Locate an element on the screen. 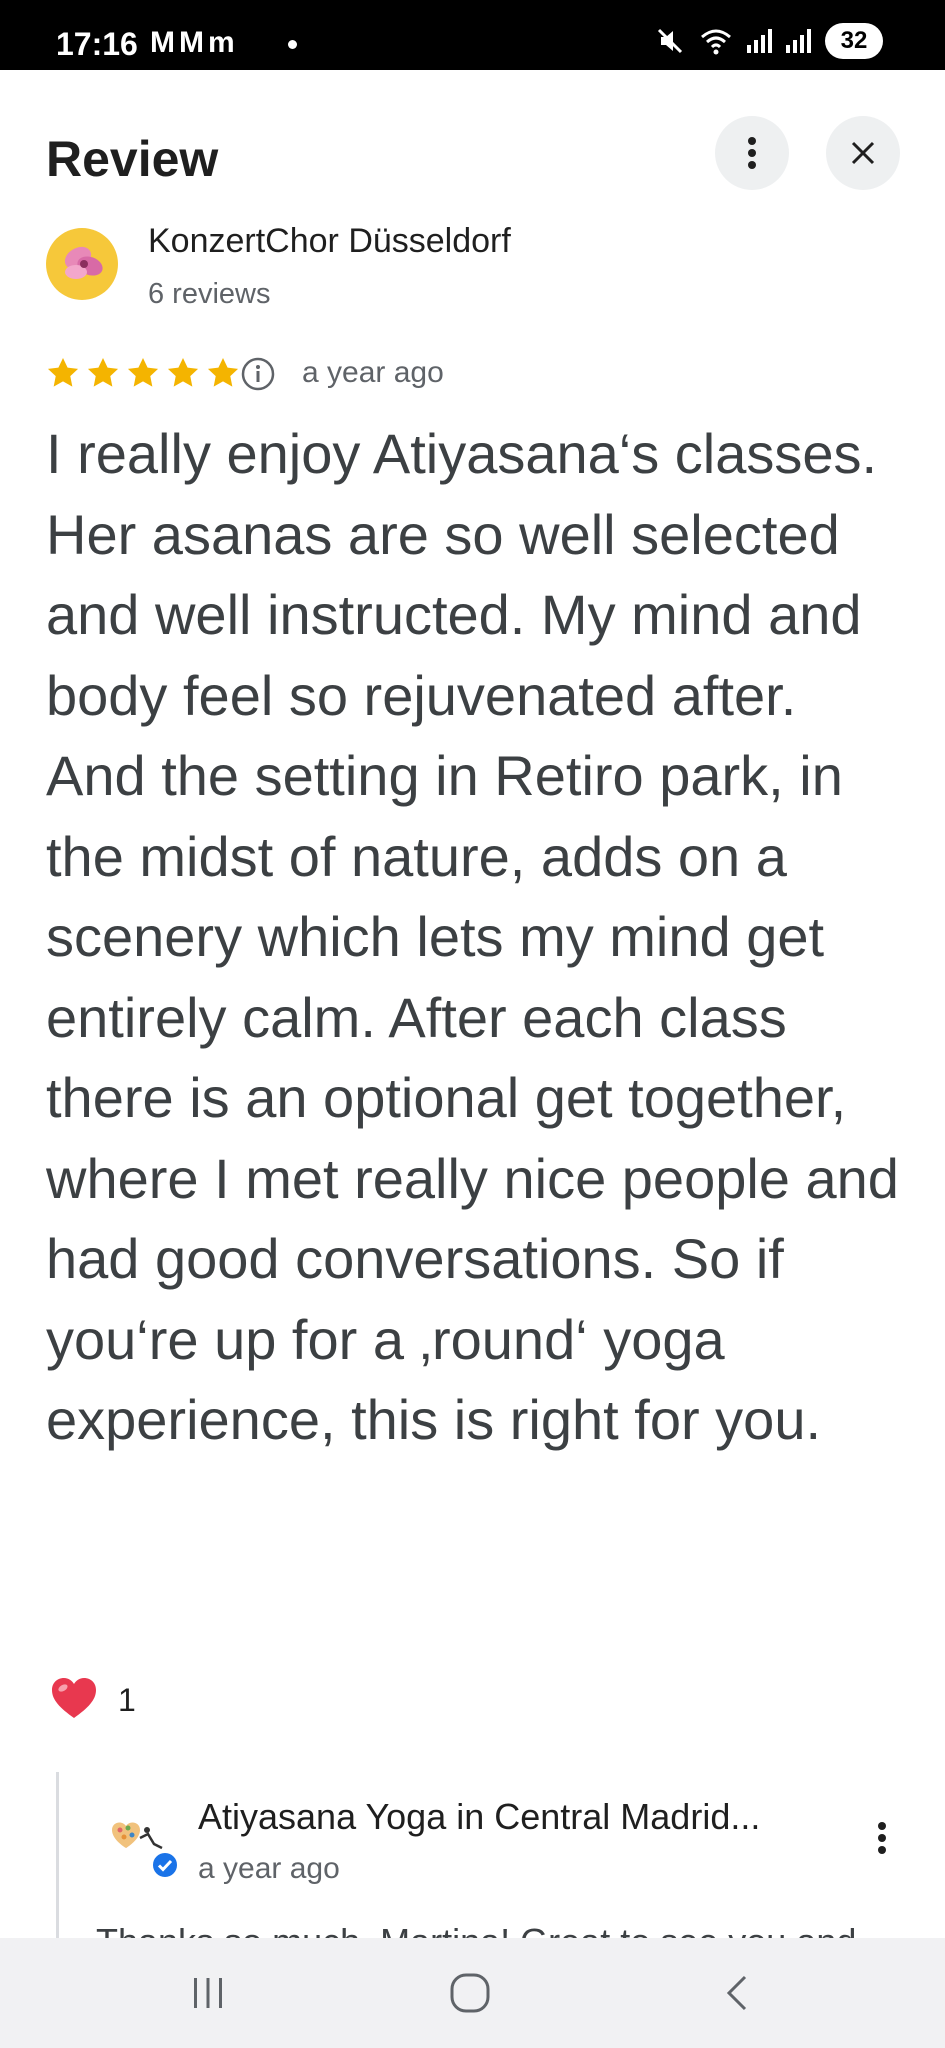  info-icon is located at coordinates (258, 374).